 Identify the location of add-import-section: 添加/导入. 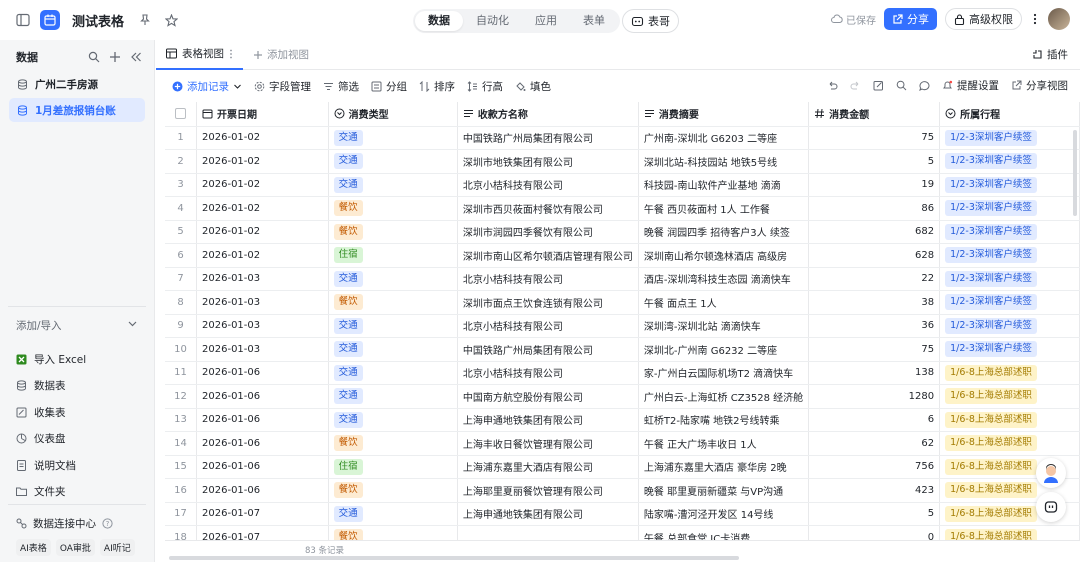
(77, 325).